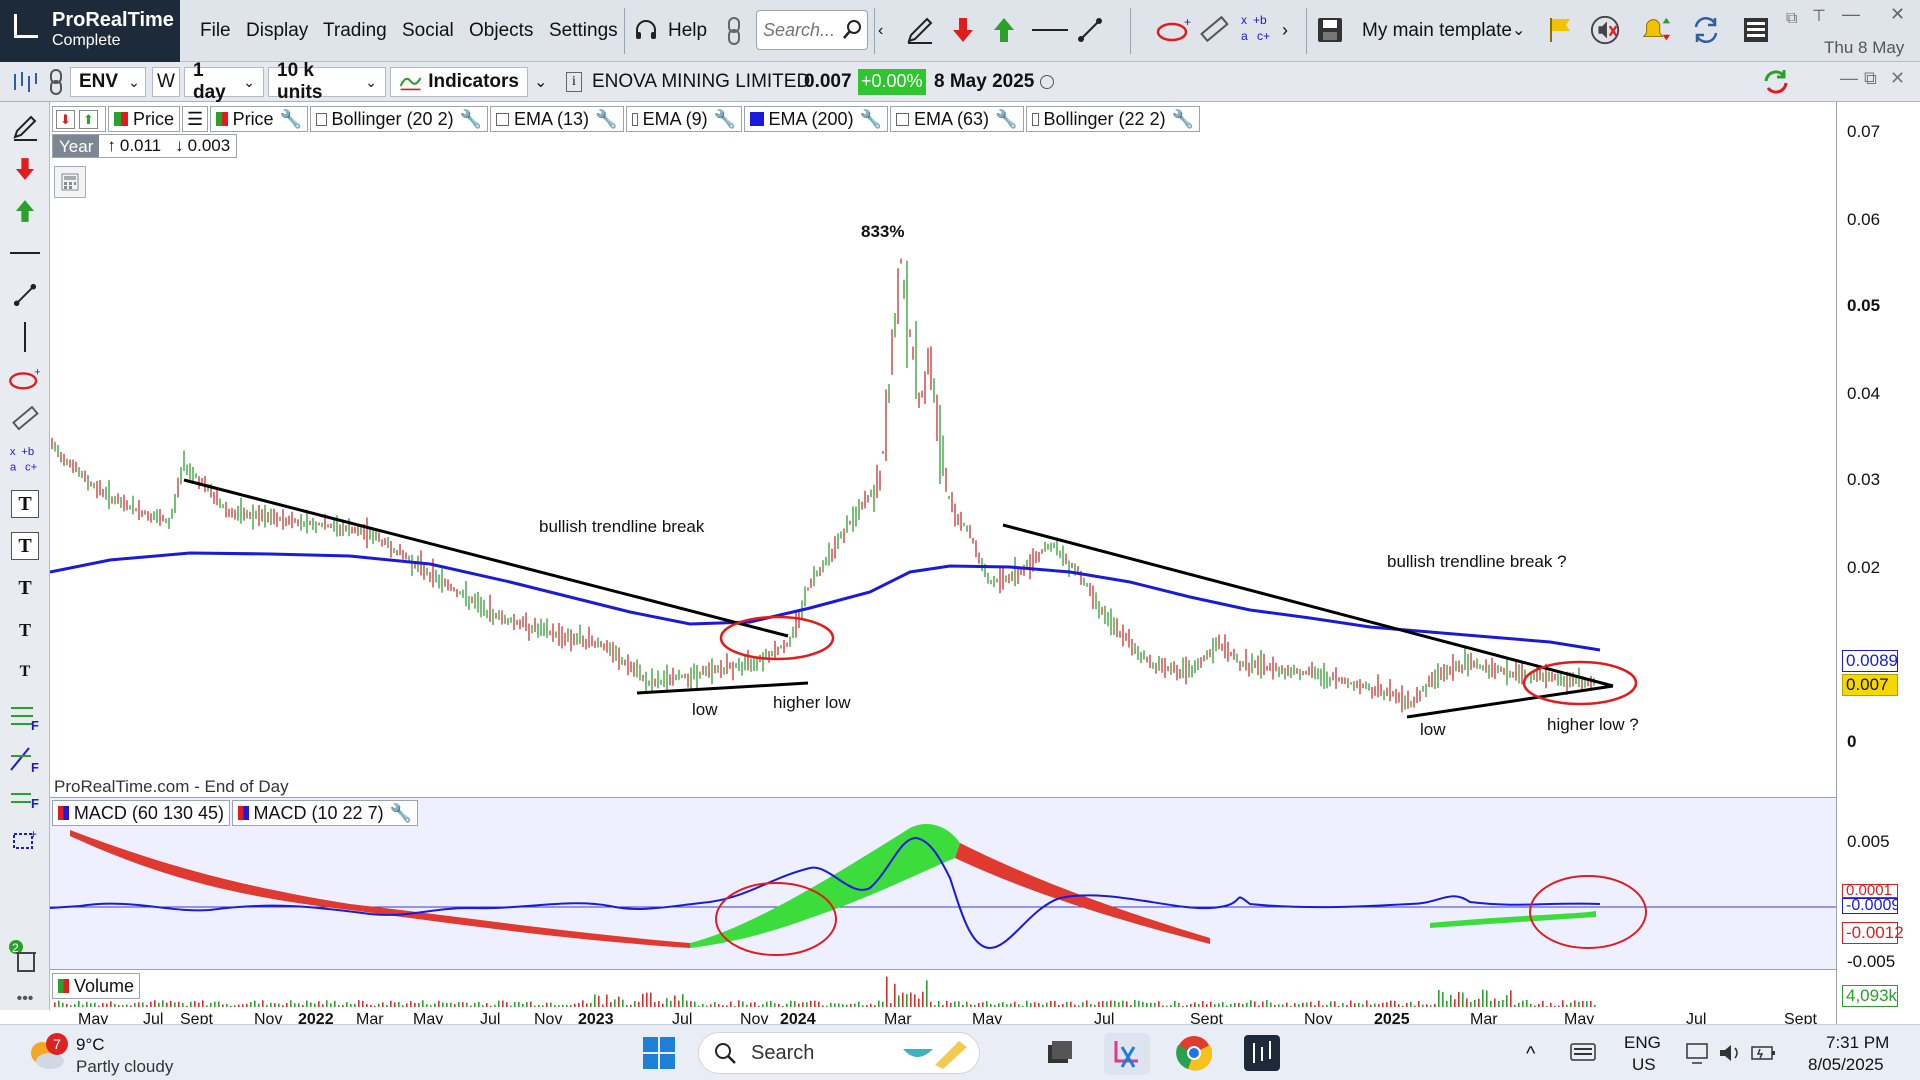  What do you see at coordinates (327, 81) in the screenshot?
I see `units-dropdown: 10 k units ⌄` at bounding box center [327, 81].